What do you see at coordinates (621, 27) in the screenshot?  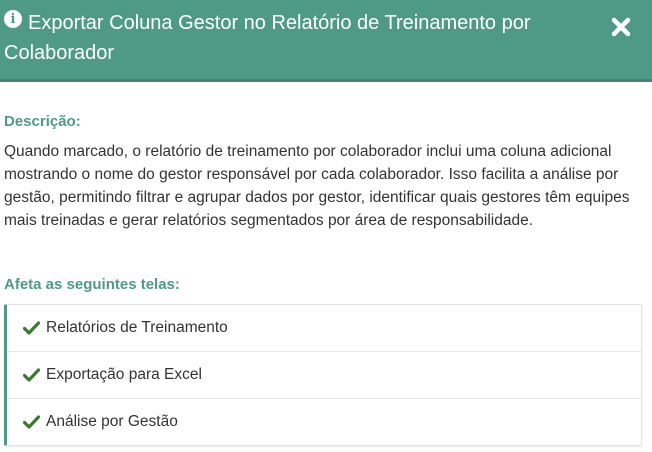 I see `close-icon` at bounding box center [621, 27].